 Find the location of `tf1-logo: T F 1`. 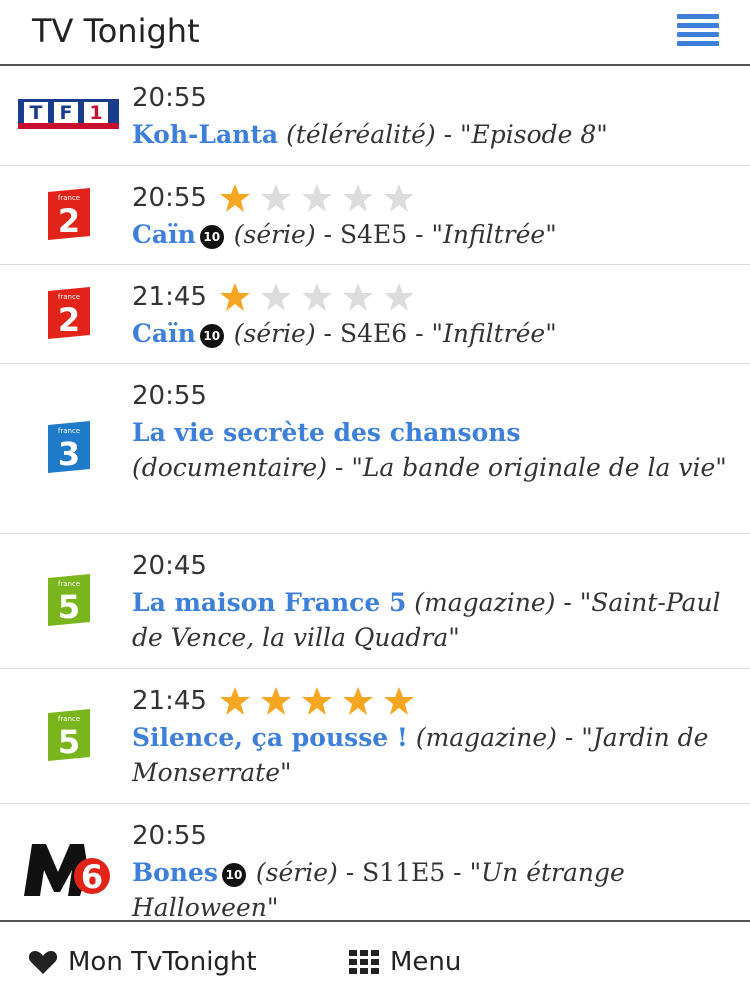

tf1-logo: T F 1 is located at coordinates (68, 114).